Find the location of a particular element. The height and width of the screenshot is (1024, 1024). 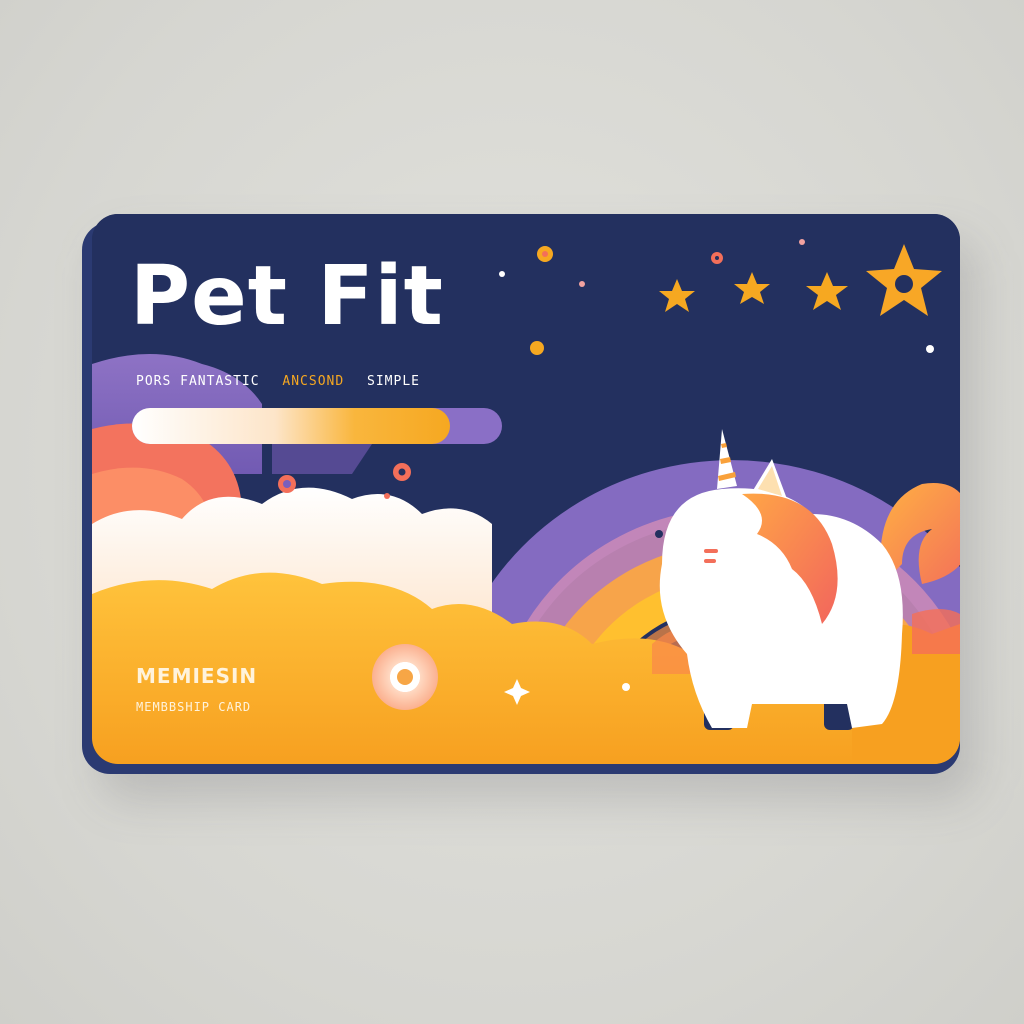

tagline-part-3: SIMPLE is located at coordinates (393, 381).